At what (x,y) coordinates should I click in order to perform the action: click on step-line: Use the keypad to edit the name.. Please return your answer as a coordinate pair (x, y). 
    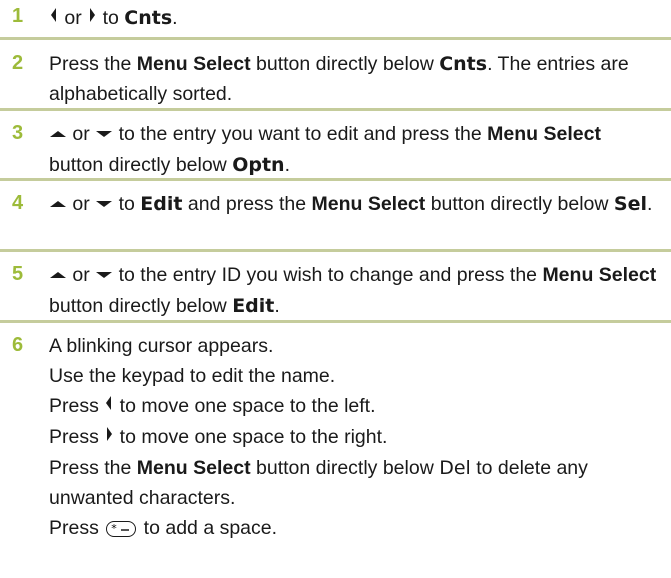
    Looking at the image, I should click on (354, 376).